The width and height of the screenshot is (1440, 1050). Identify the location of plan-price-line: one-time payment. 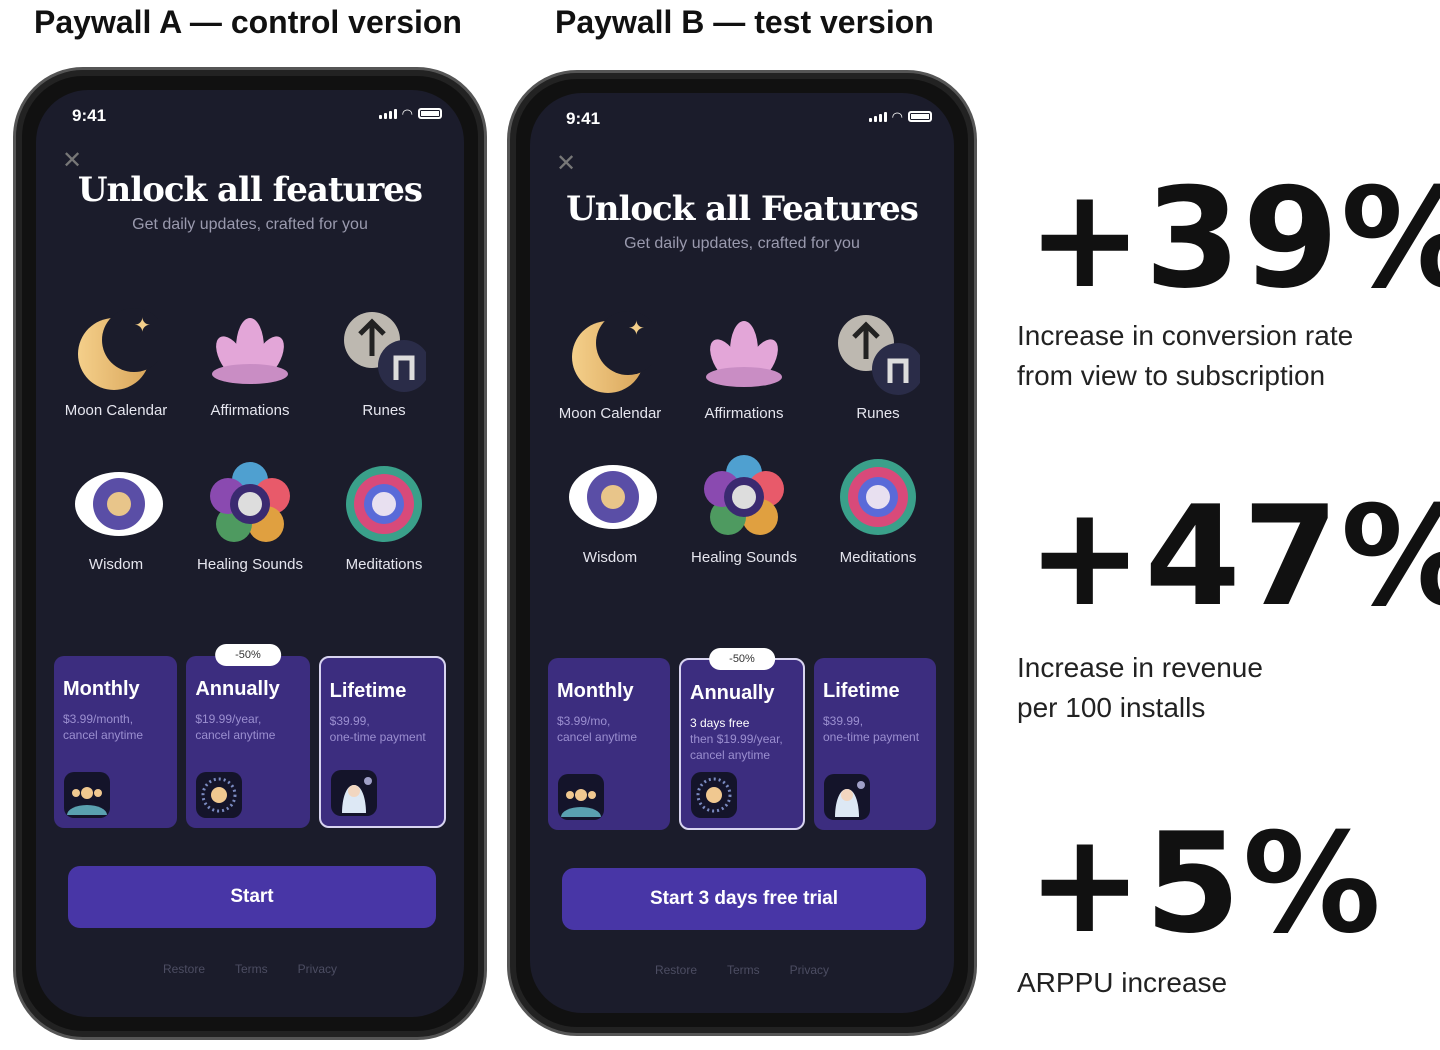
(871, 737).